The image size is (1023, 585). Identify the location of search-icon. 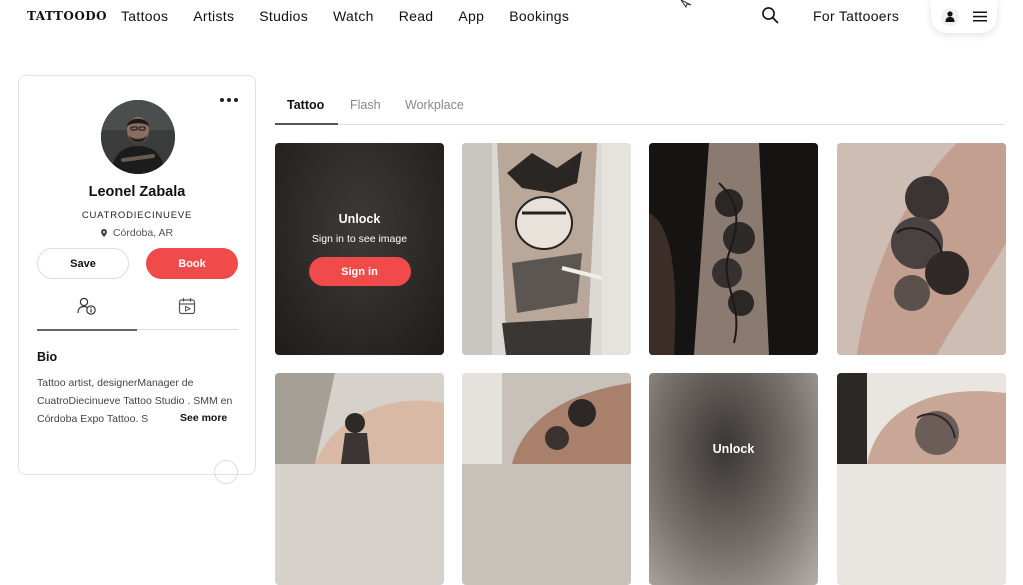
(770, 15).